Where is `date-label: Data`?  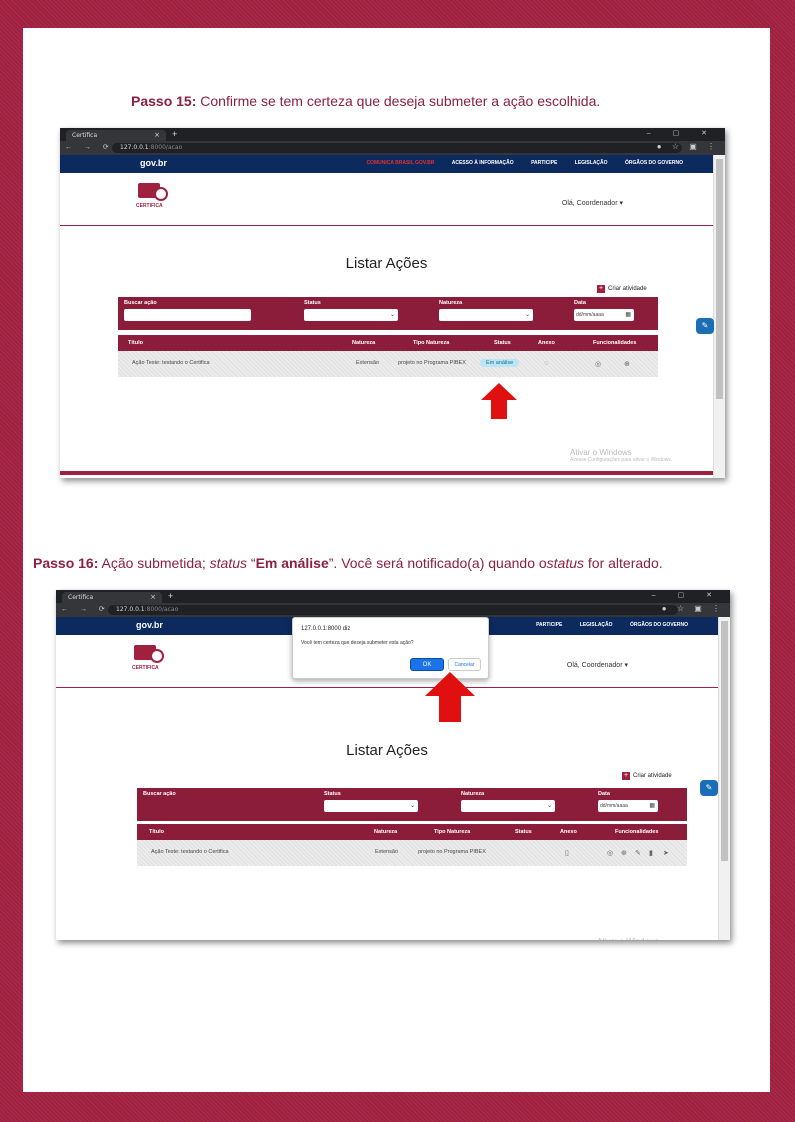 date-label: Data is located at coordinates (580, 303).